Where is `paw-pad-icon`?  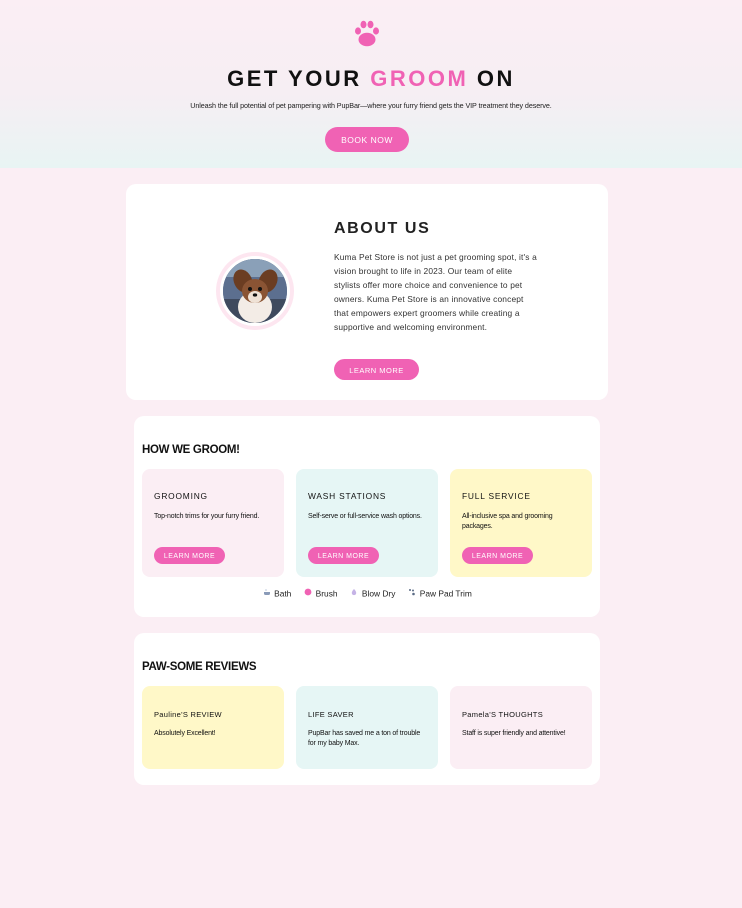 paw-pad-icon is located at coordinates (412, 593).